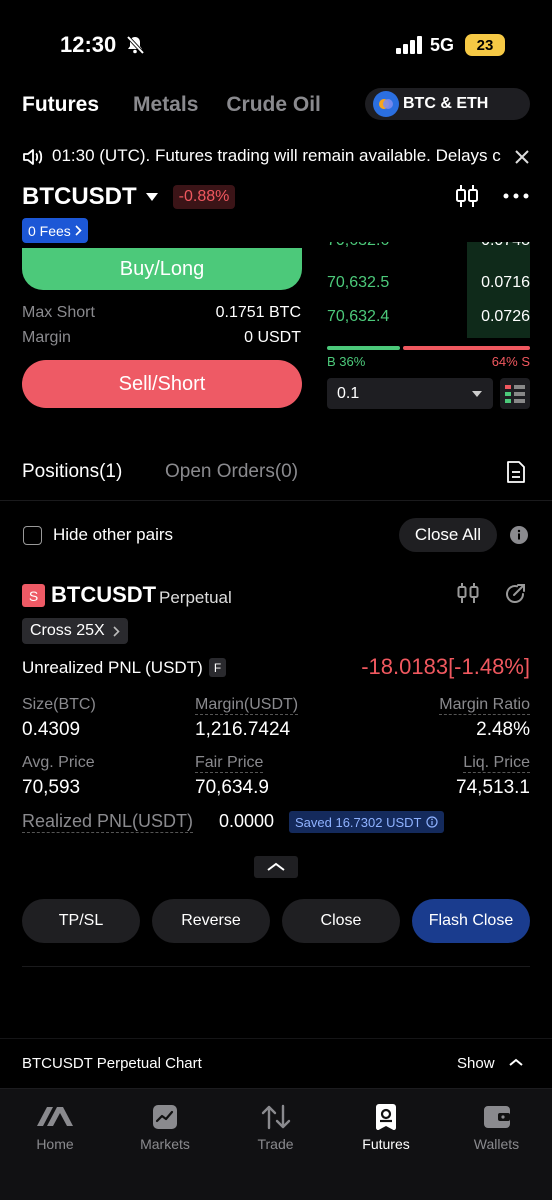  Describe the element at coordinates (152, 197) in the screenshot. I see `pair-dropdown-icon` at that location.